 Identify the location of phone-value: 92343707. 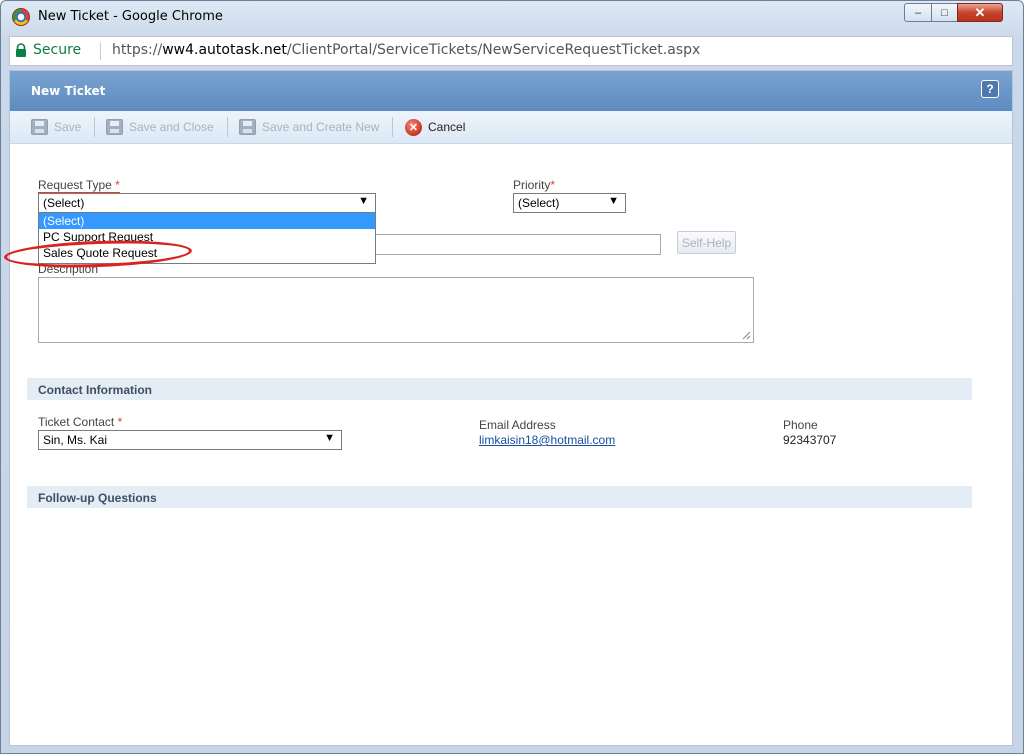
(810, 440).